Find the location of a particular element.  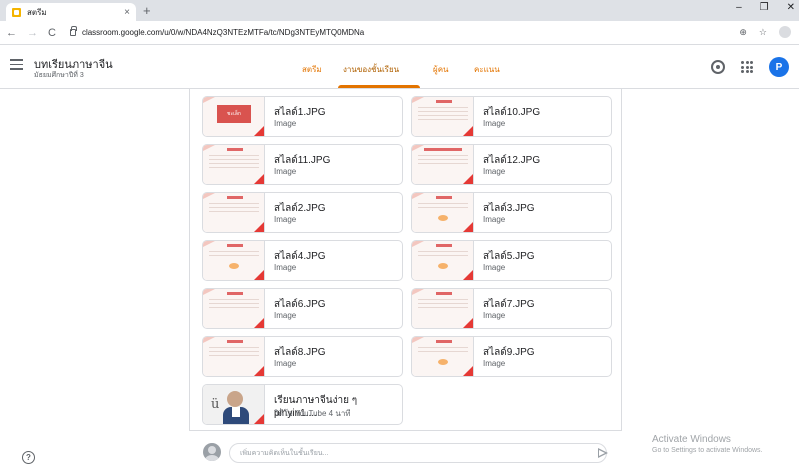

youtube-corner-icon is located at coordinates (259, 419).